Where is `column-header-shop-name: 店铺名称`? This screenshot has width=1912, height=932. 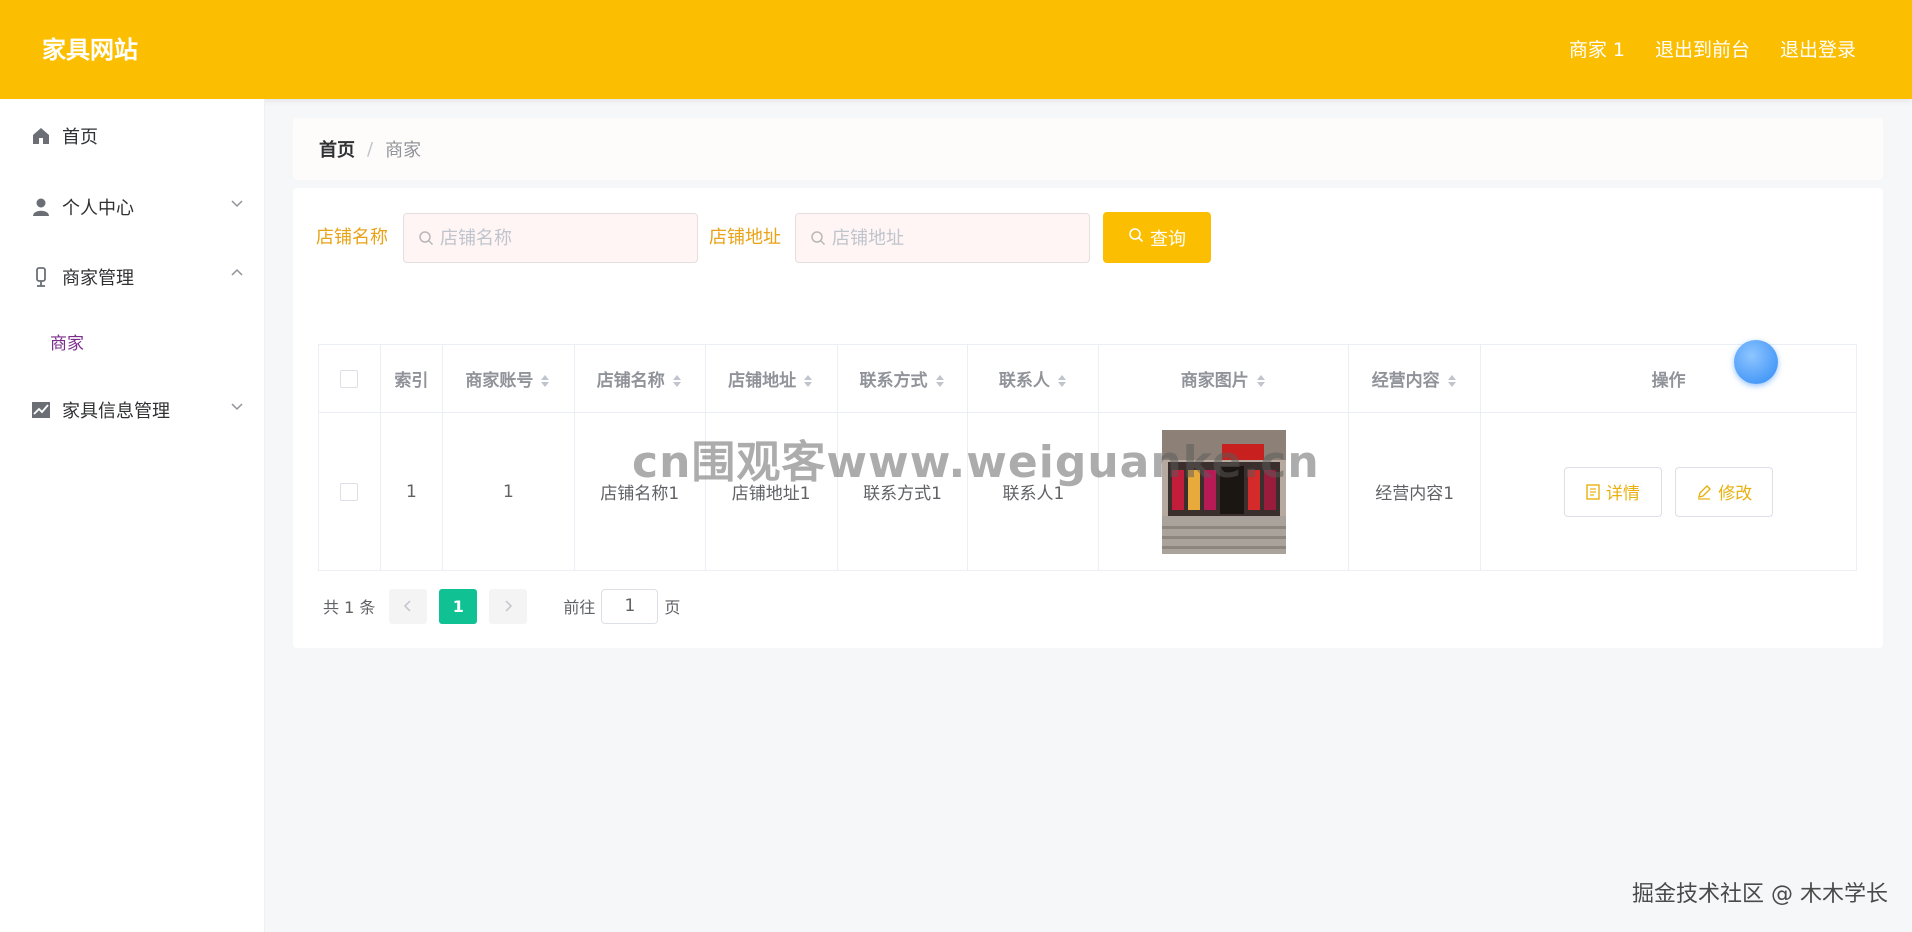
column-header-shop-name: 店铺名称 is located at coordinates (639, 378).